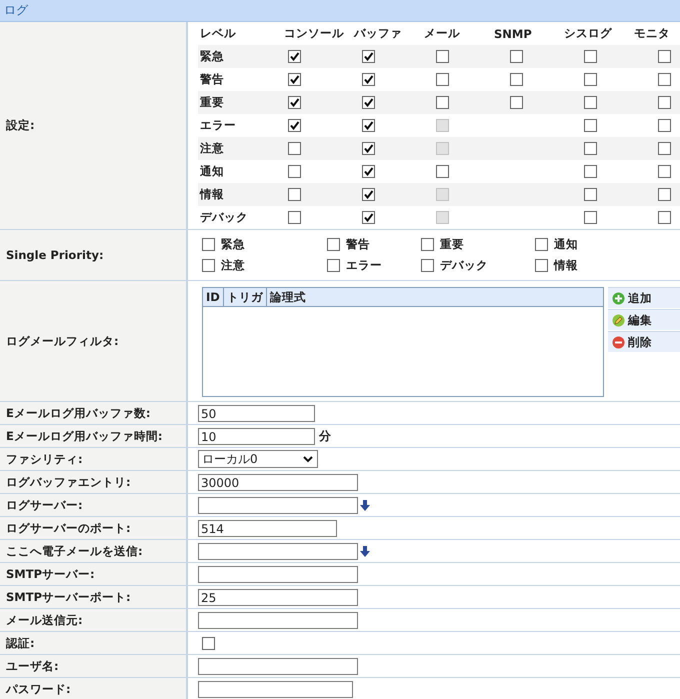  I want to click on level-label: 緊急, so click(212, 56).